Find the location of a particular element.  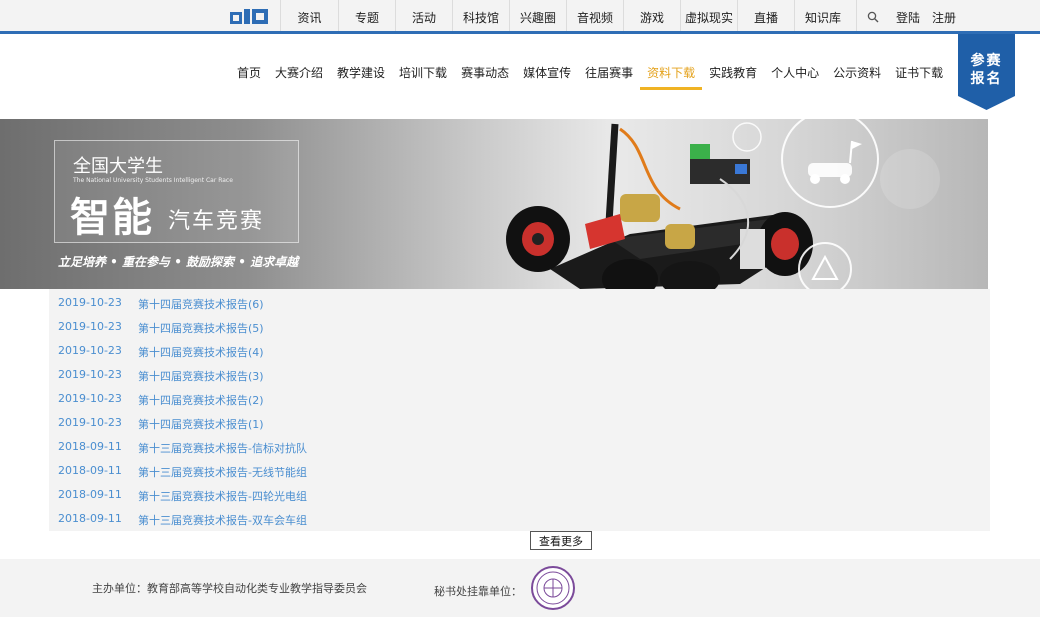

top-nav-item: 兴趣圈 is located at coordinates (537, 17).